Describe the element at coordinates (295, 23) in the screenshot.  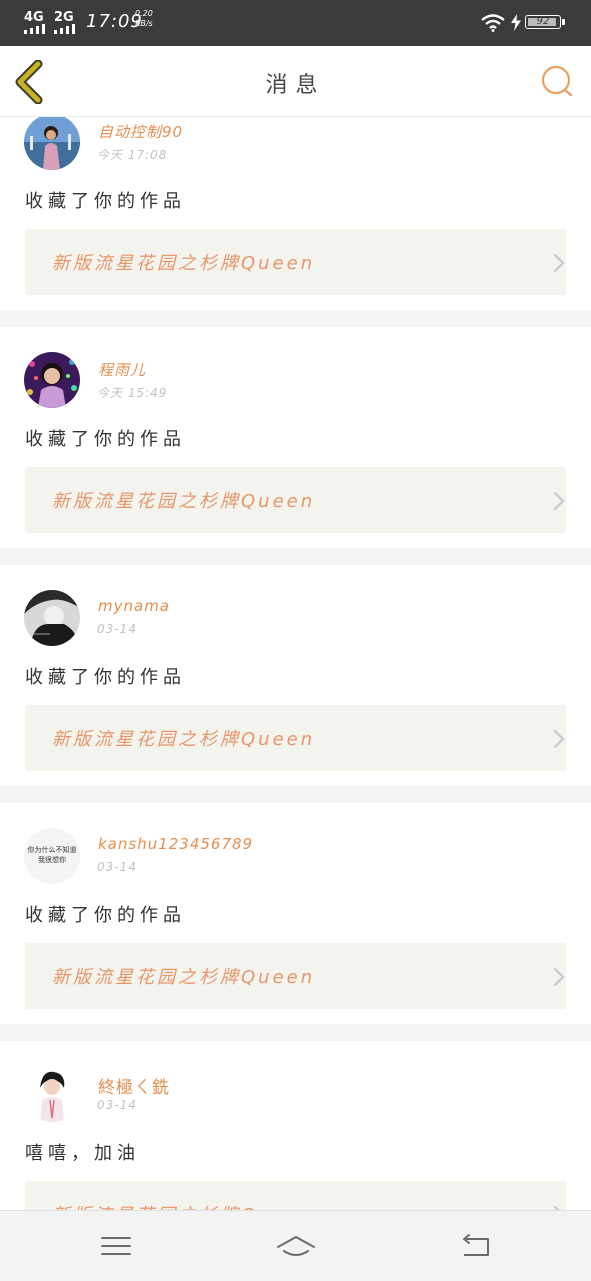
I see `status-bar: 4G 2G 17:09 0.20 KB/s 92` at that location.